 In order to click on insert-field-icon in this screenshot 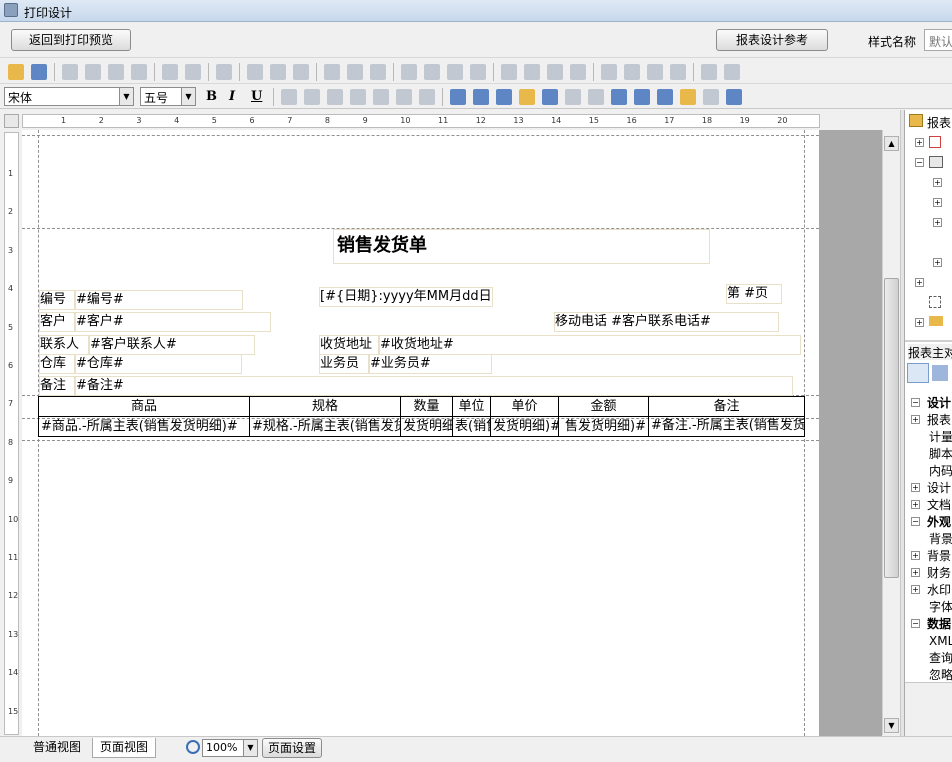, I will do `click(481, 97)`.